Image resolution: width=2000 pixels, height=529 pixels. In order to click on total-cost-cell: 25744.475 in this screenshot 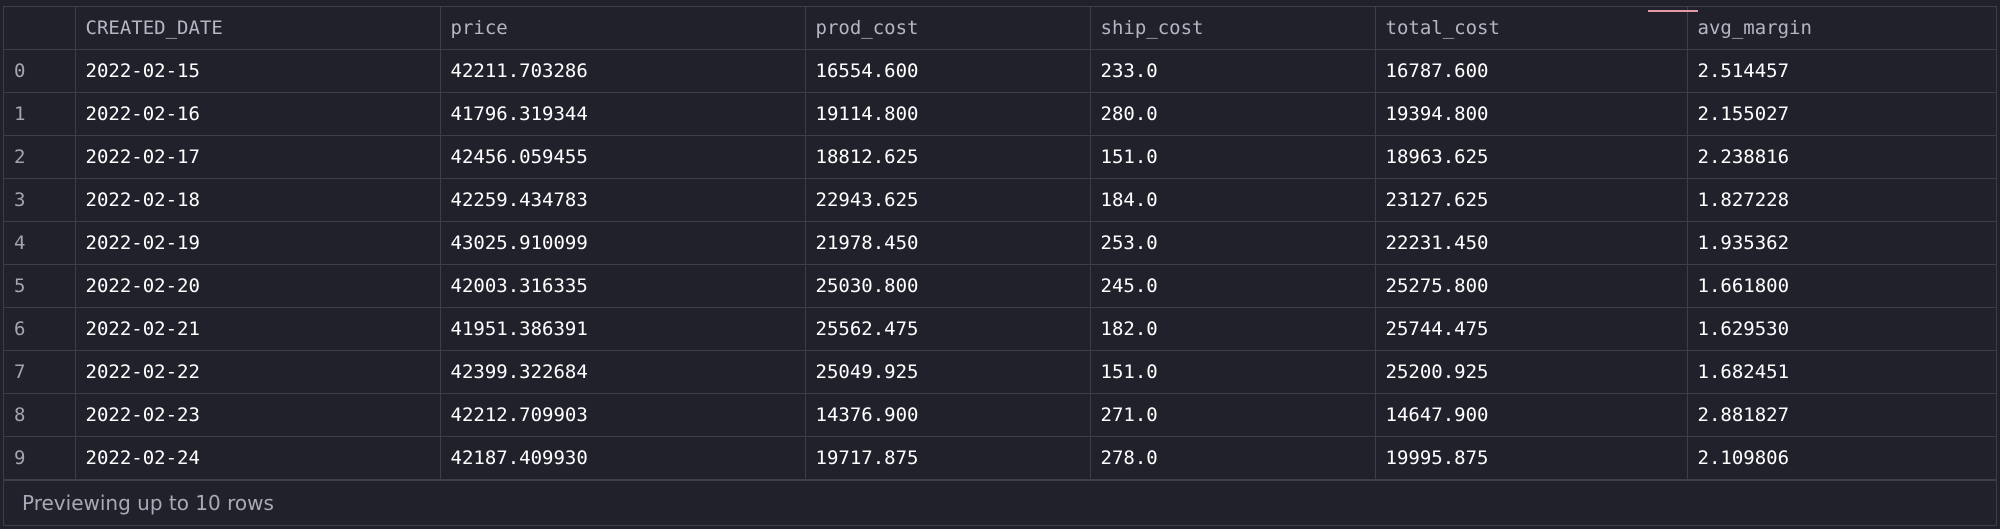, I will do `click(1531, 328)`.